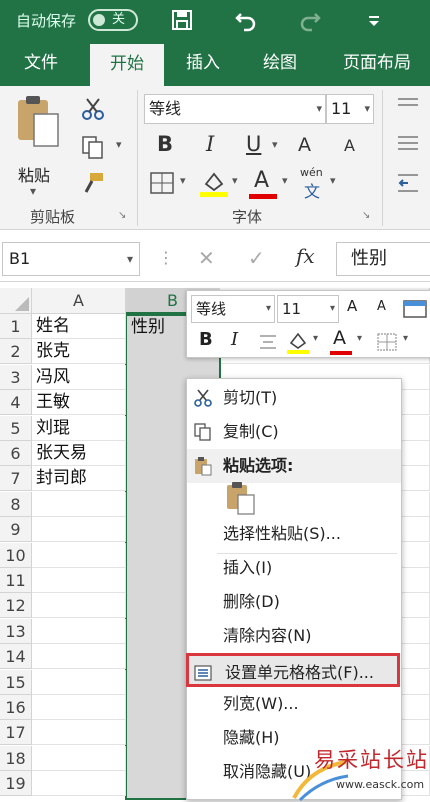 The width and height of the screenshot is (430, 802). What do you see at coordinates (367, 109) in the screenshot?
I see `font-size-dropdown-icon: ▾` at bounding box center [367, 109].